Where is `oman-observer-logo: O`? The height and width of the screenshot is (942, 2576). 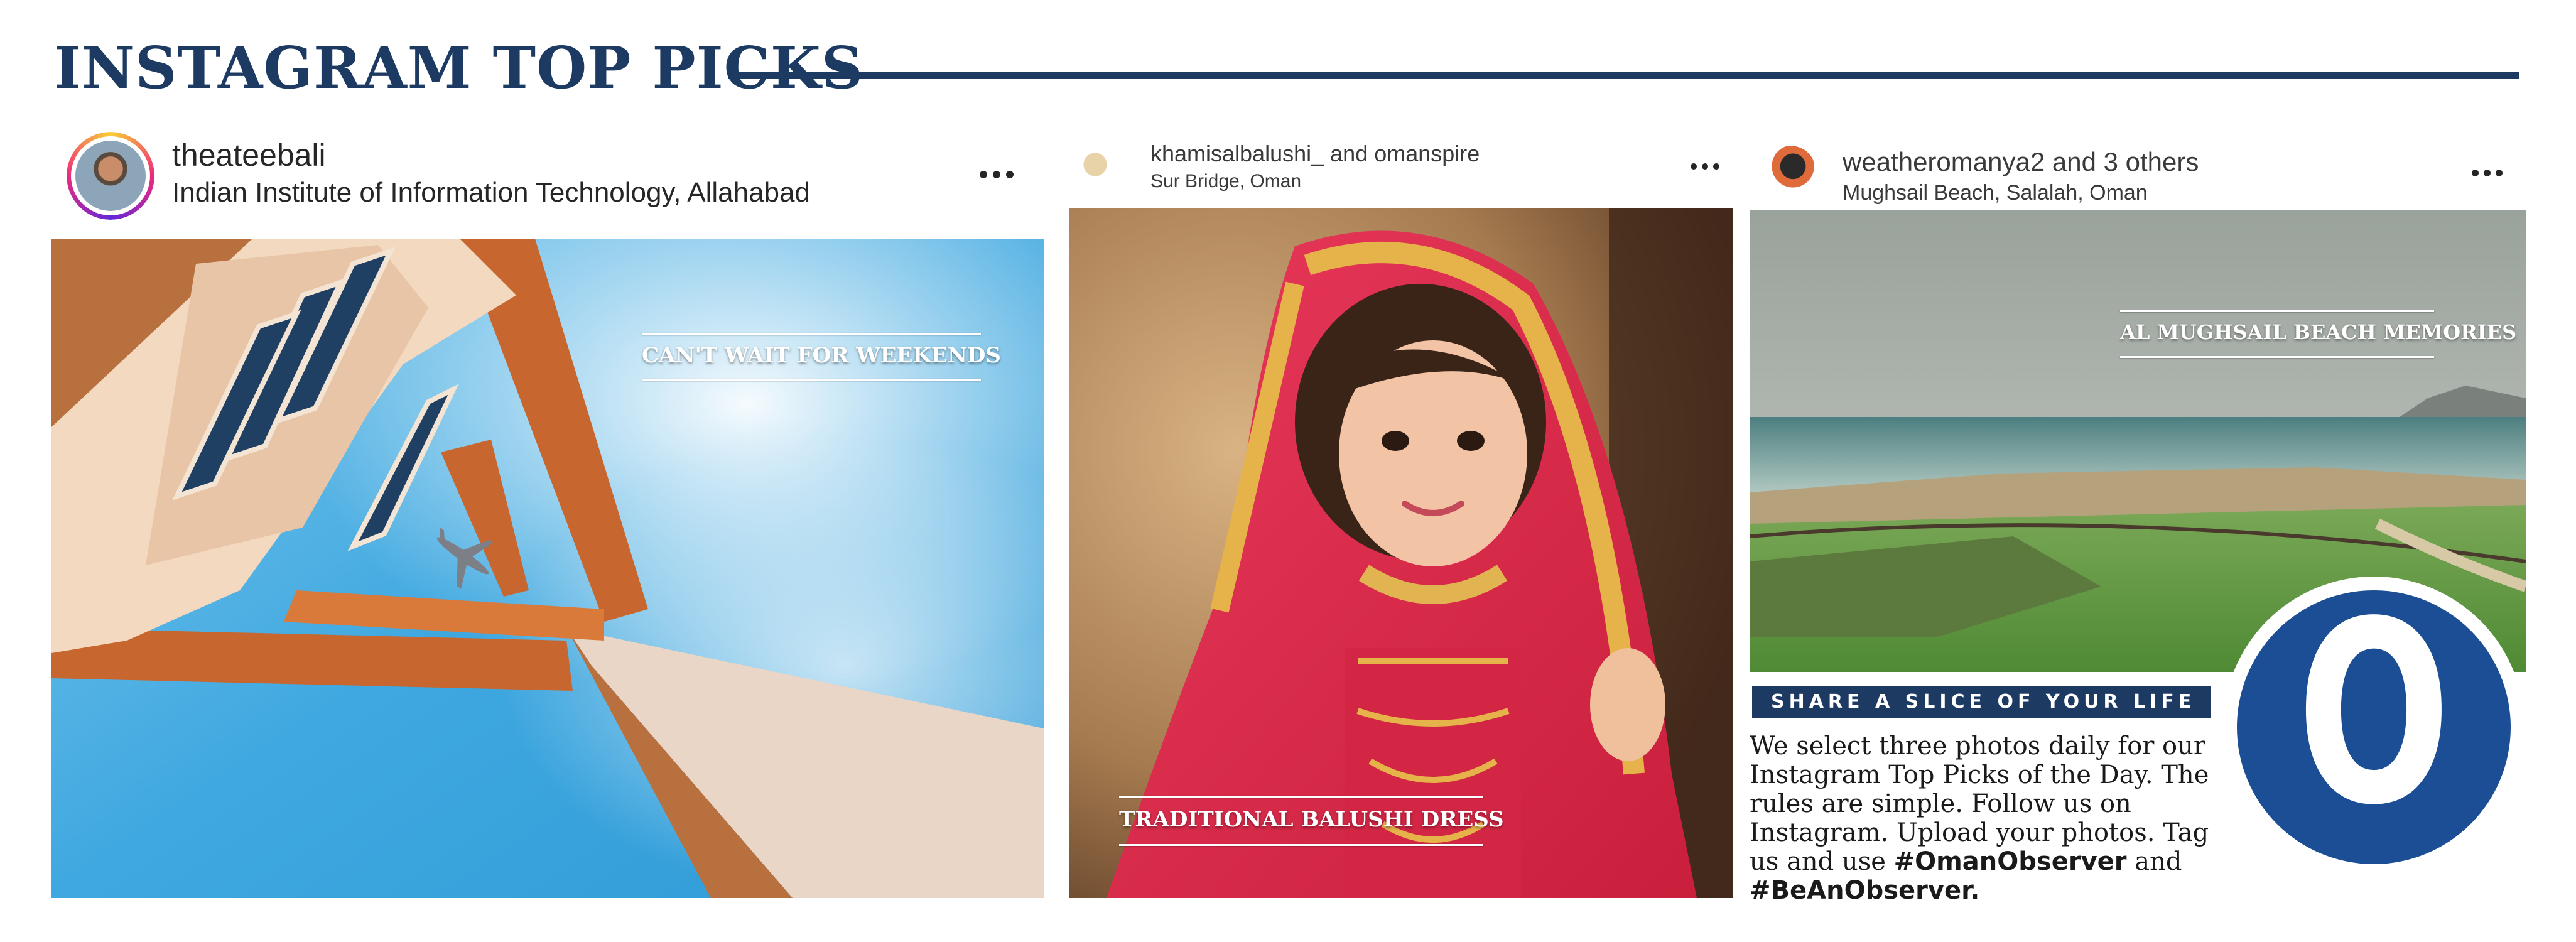
oman-observer-logo: O is located at coordinates (2374, 728).